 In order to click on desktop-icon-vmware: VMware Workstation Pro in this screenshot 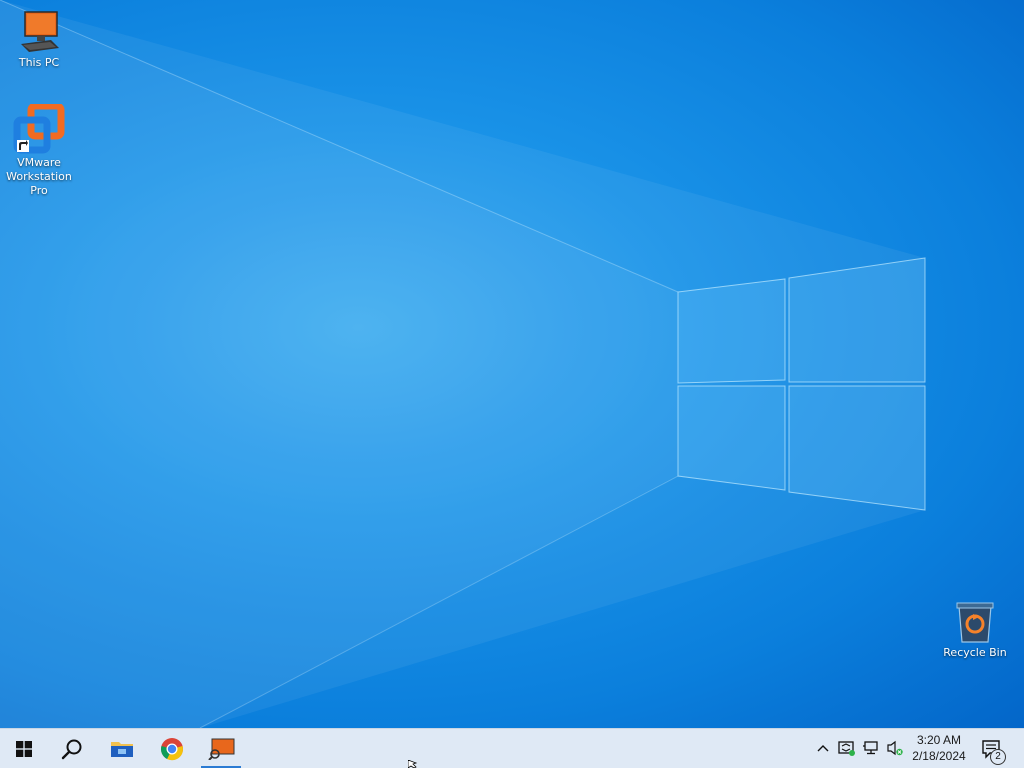, I will do `click(39, 151)`.